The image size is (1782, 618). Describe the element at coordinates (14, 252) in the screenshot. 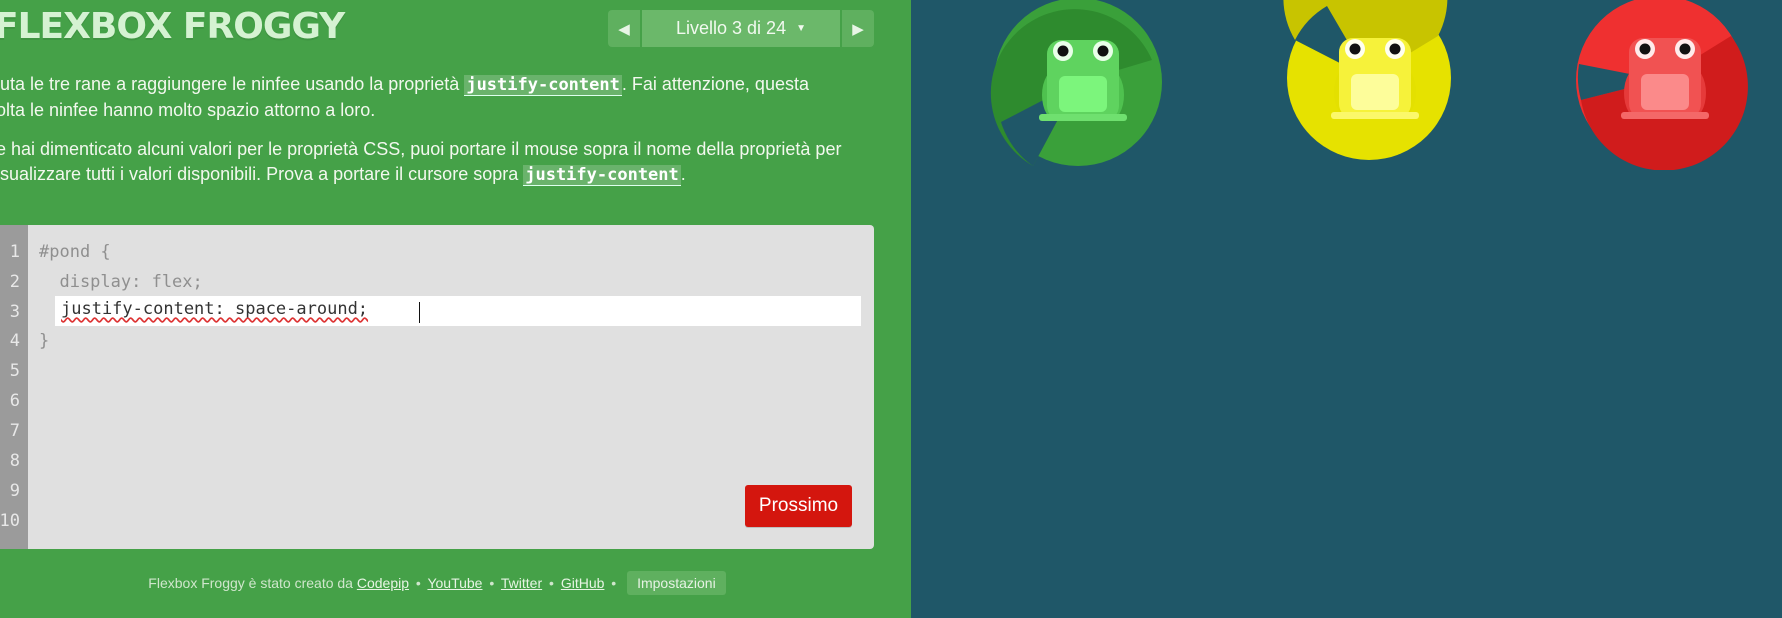

I see `line-number: 1` at that location.